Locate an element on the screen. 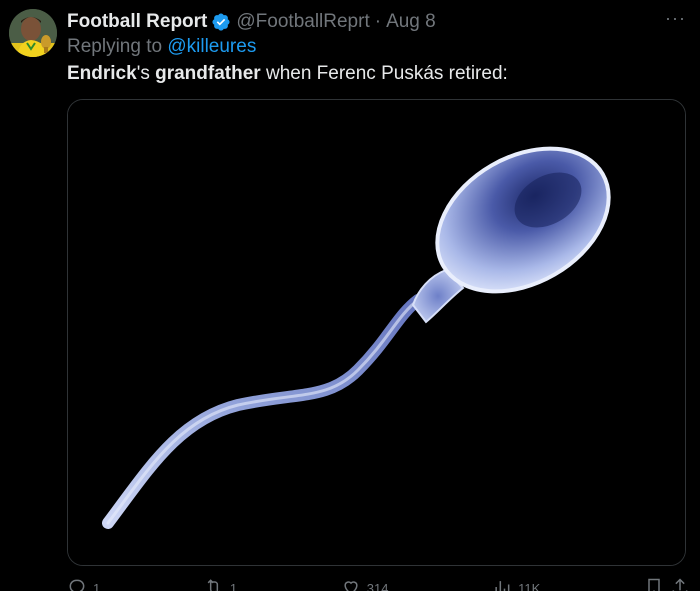 Image resolution: width=700 pixels, height=591 pixels. avatar-image is located at coordinates (33, 33).